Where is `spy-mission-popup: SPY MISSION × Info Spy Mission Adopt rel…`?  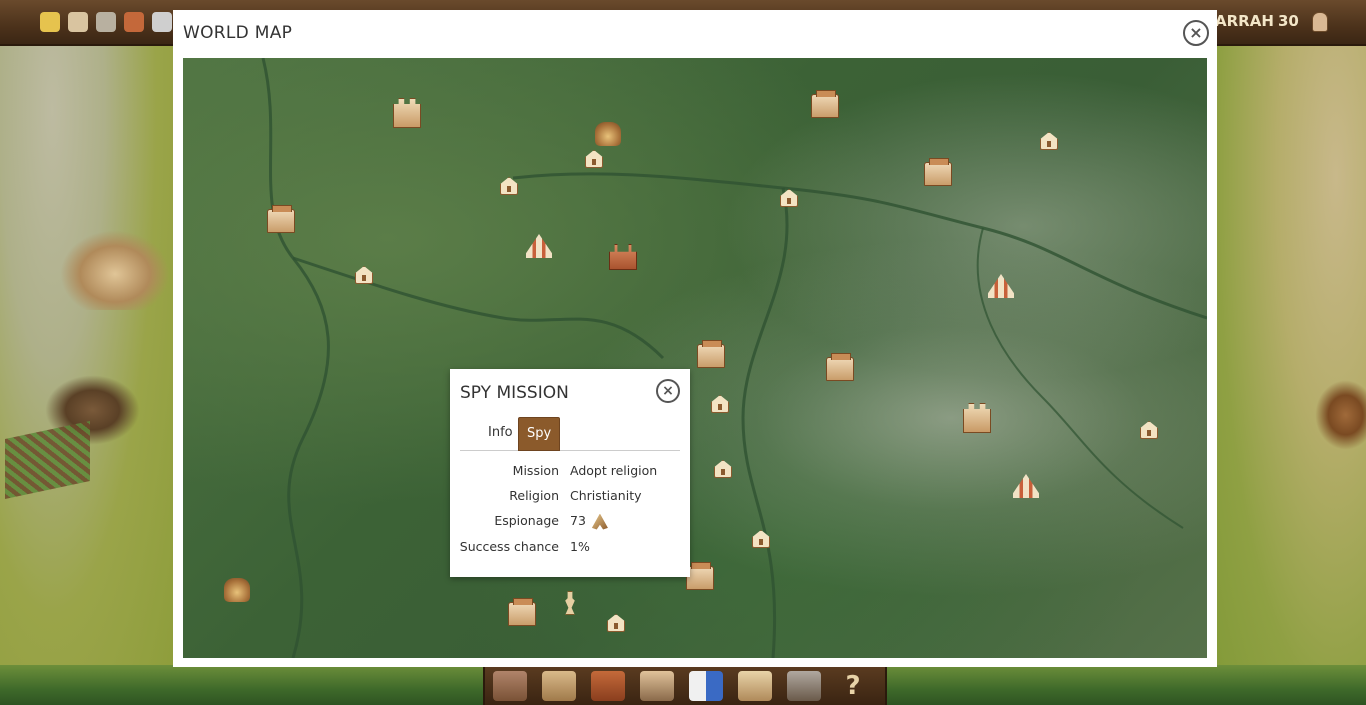 spy-mission-popup: SPY MISSION × Info Spy Mission Adopt rel… is located at coordinates (570, 473).